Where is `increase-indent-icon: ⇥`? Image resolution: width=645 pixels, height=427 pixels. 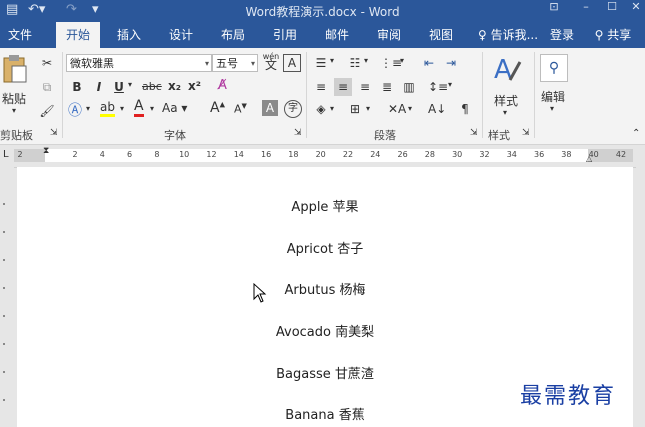 increase-indent-icon: ⇥ is located at coordinates (451, 63).